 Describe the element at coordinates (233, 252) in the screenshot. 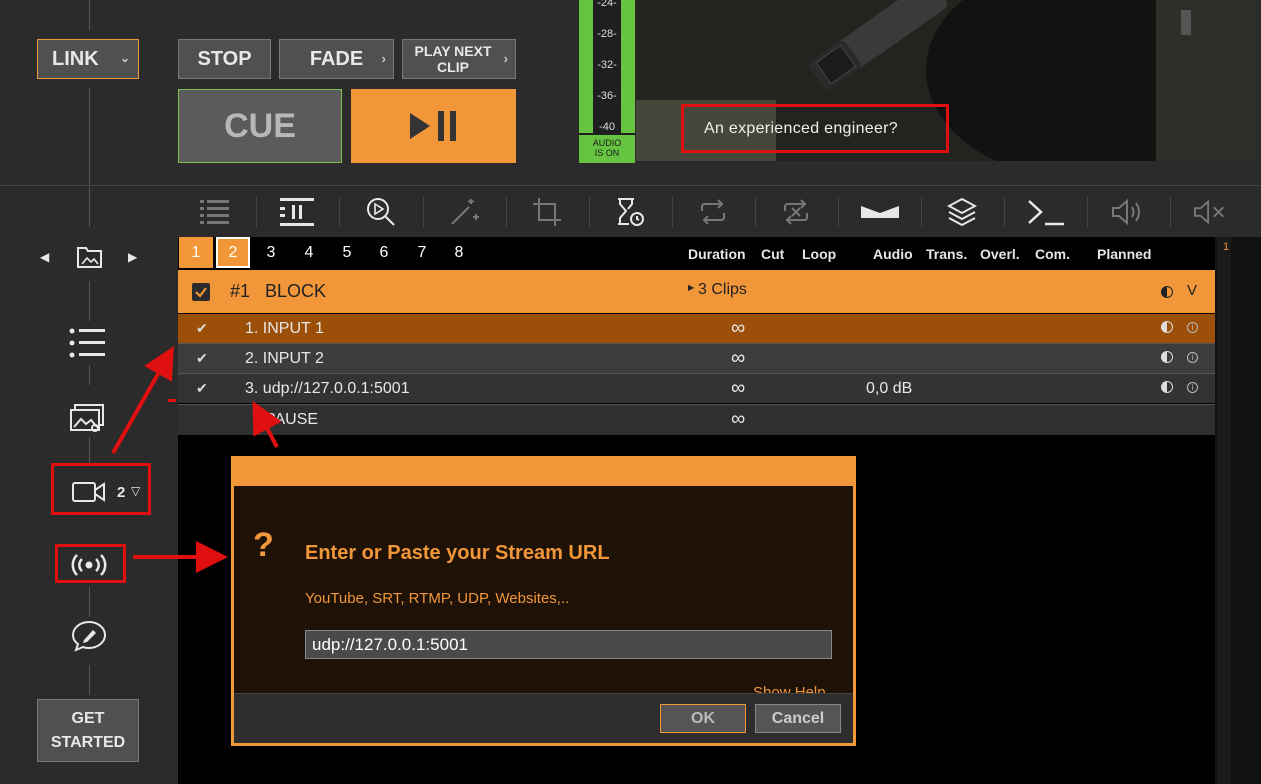

I see `tab-2: 2` at that location.